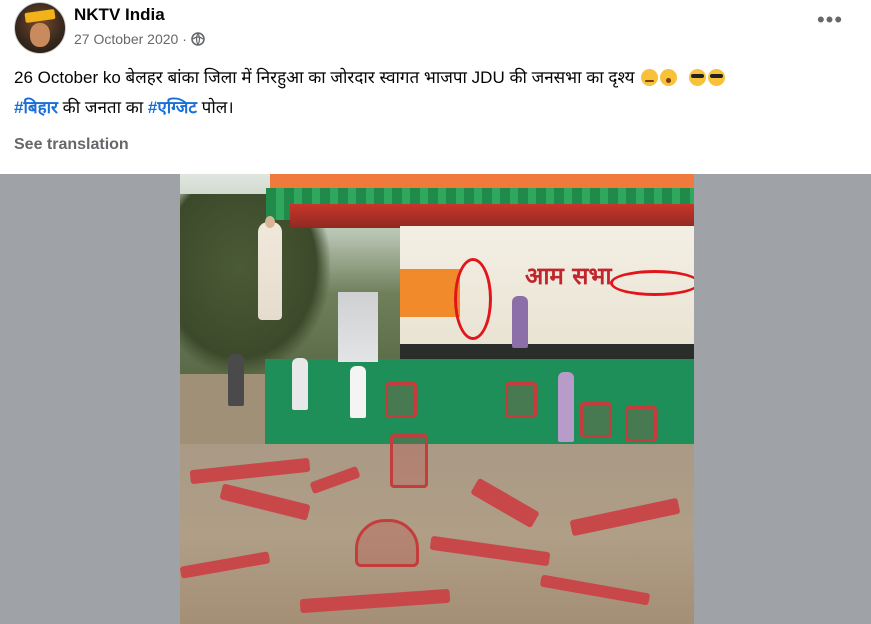 The image size is (871, 624). What do you see at coordinates (40, 35) in the screenshot?
I see `avatar-face` at bounding box center [40, 35].